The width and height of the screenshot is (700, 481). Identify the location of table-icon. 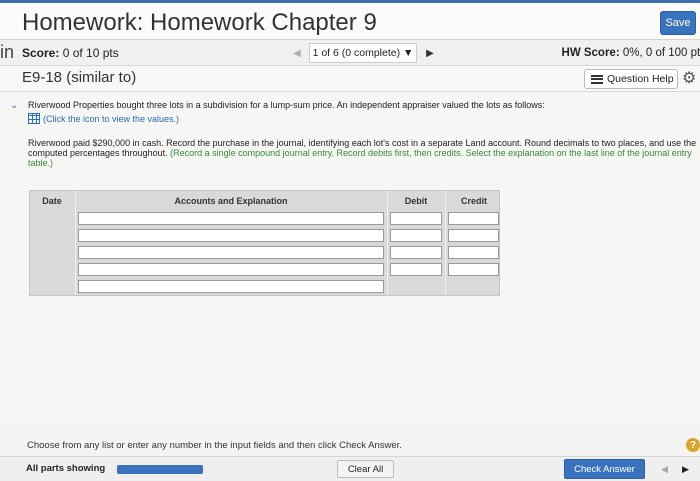
(34, 118).